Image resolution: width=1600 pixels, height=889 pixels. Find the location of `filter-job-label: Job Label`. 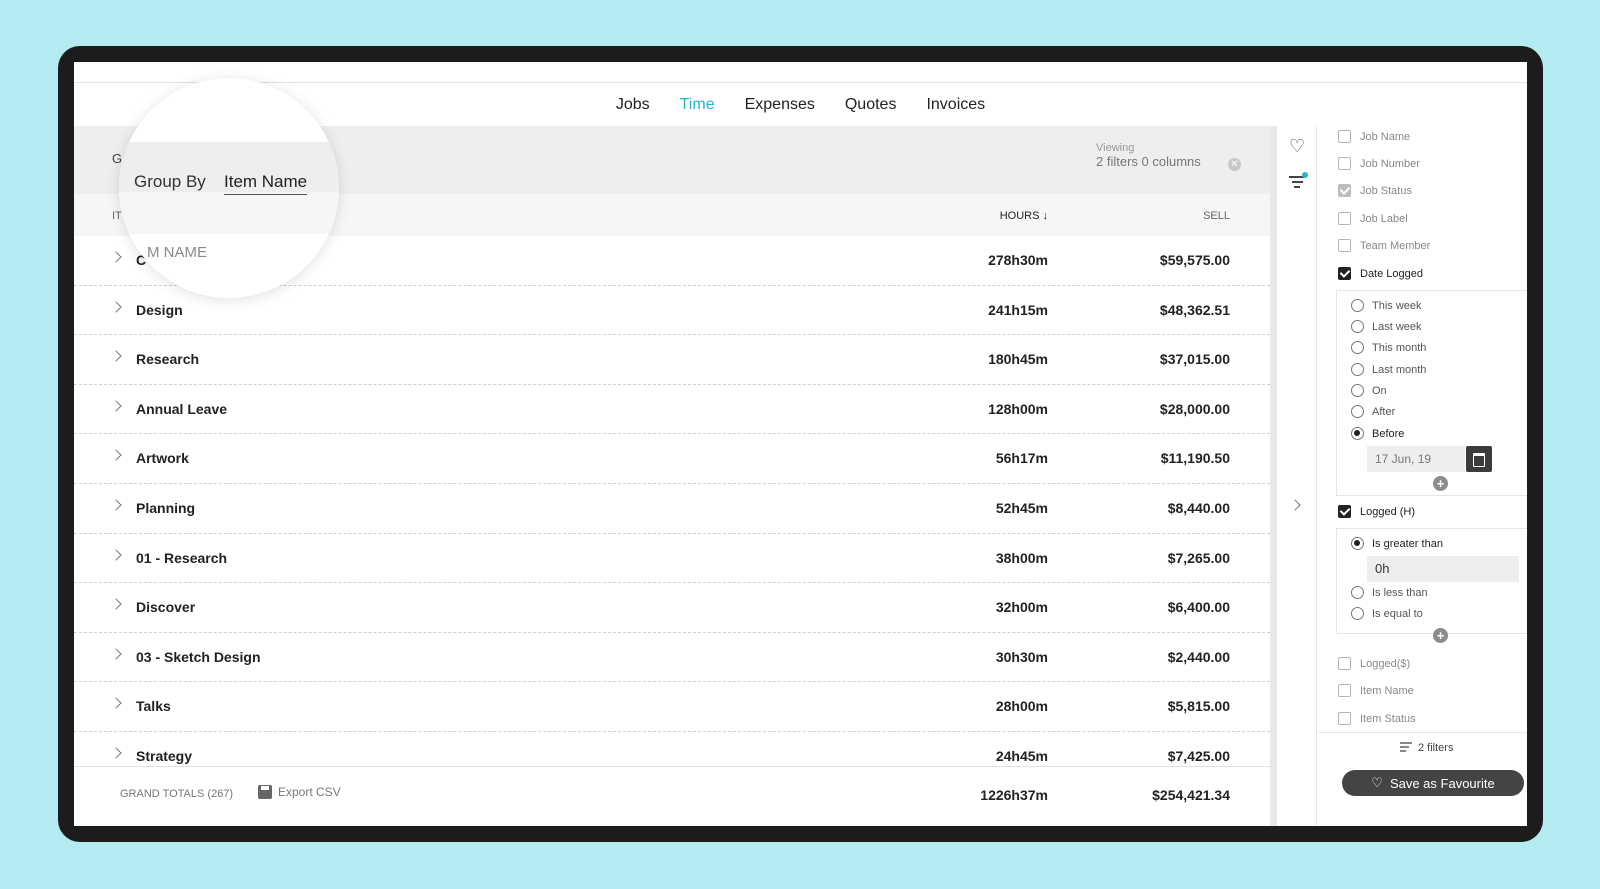

filter-job-label: Job Label is located at coordinates (1373, 218).